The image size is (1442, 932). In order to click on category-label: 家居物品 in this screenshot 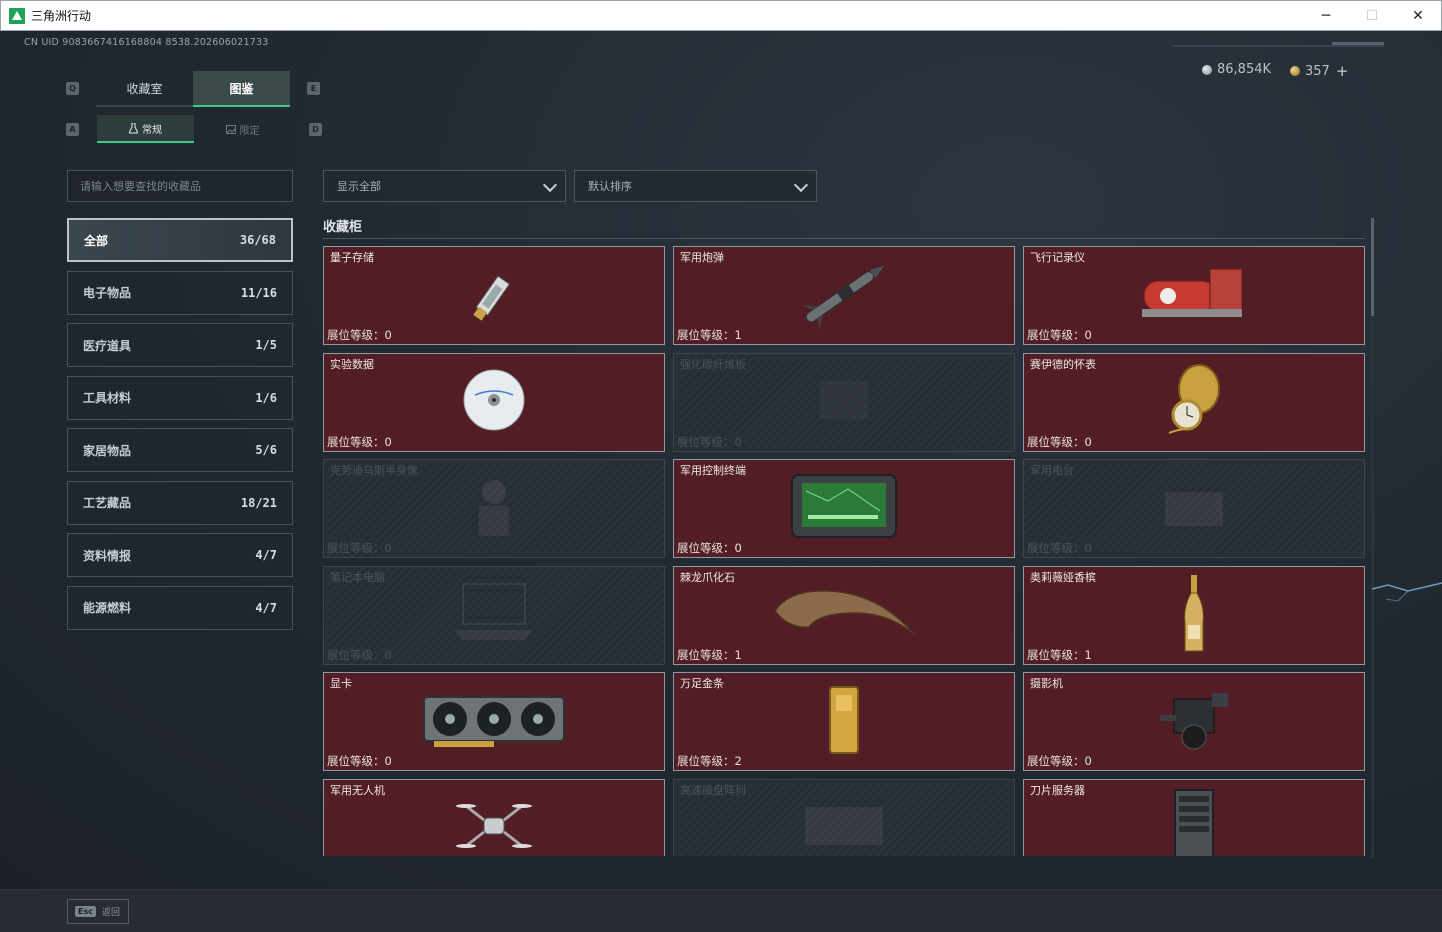, I will do `click(107, 450)`.